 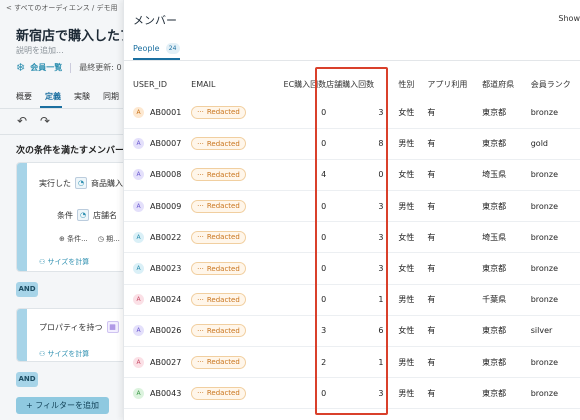 I want to click on property-filter-row: プロパティを持つ ▦, so click(x=79, y=327).